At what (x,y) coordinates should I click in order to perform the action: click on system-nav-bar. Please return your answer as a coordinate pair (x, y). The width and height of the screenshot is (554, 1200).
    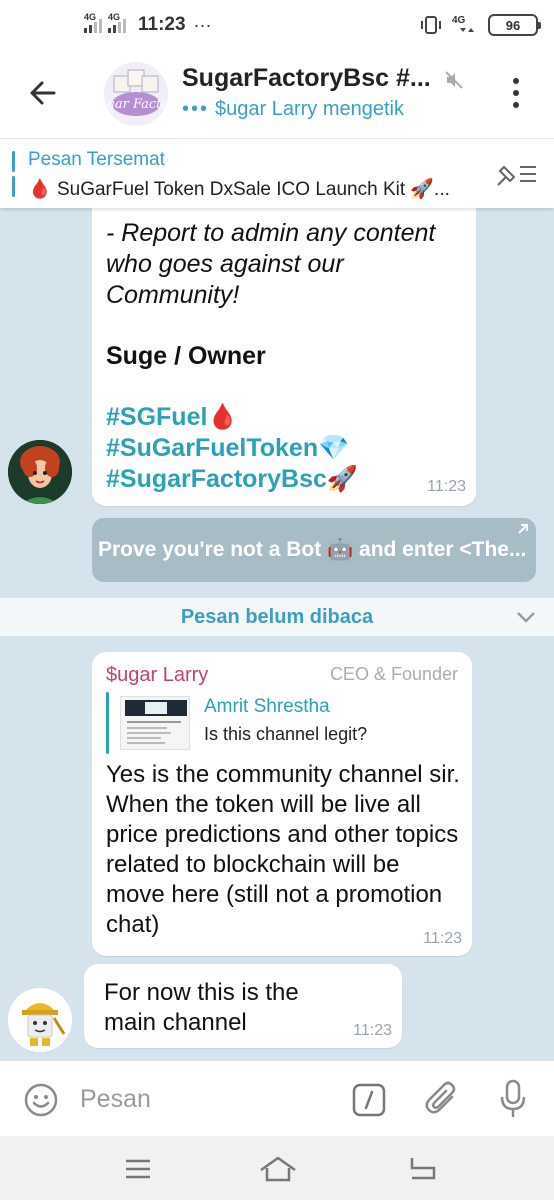
    Looking at the image, I should click on (277, 1168).